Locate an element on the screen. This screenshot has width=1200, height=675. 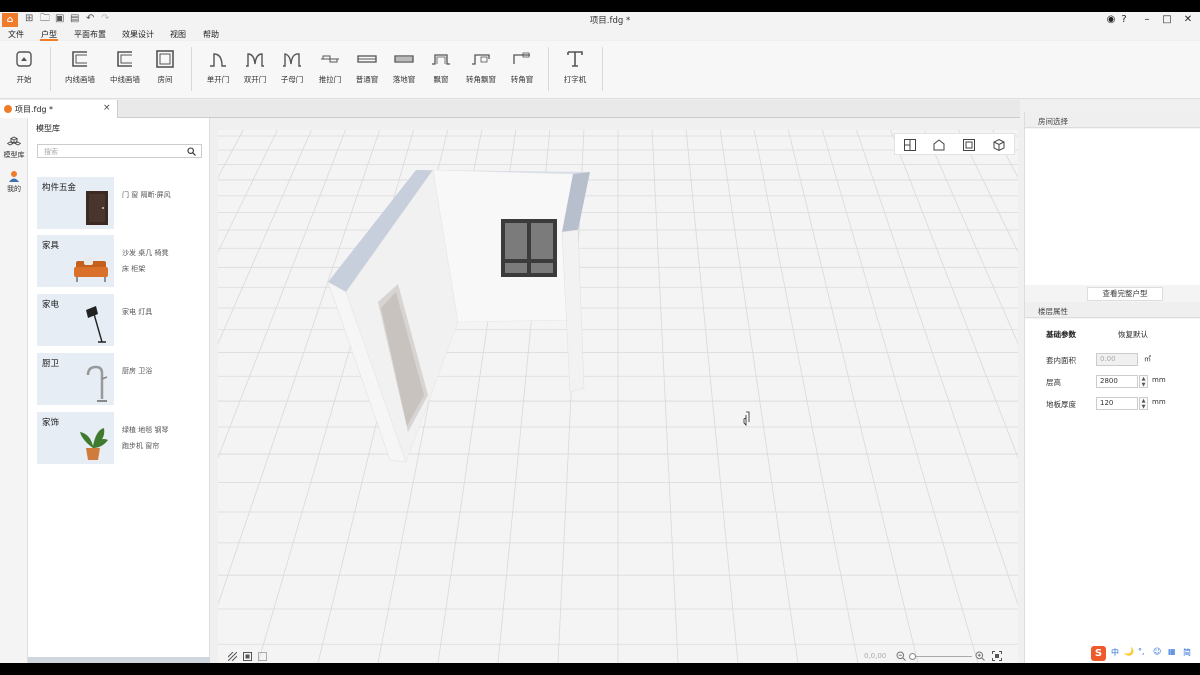
help-icon: ? is located at coordinates (1124, 20).